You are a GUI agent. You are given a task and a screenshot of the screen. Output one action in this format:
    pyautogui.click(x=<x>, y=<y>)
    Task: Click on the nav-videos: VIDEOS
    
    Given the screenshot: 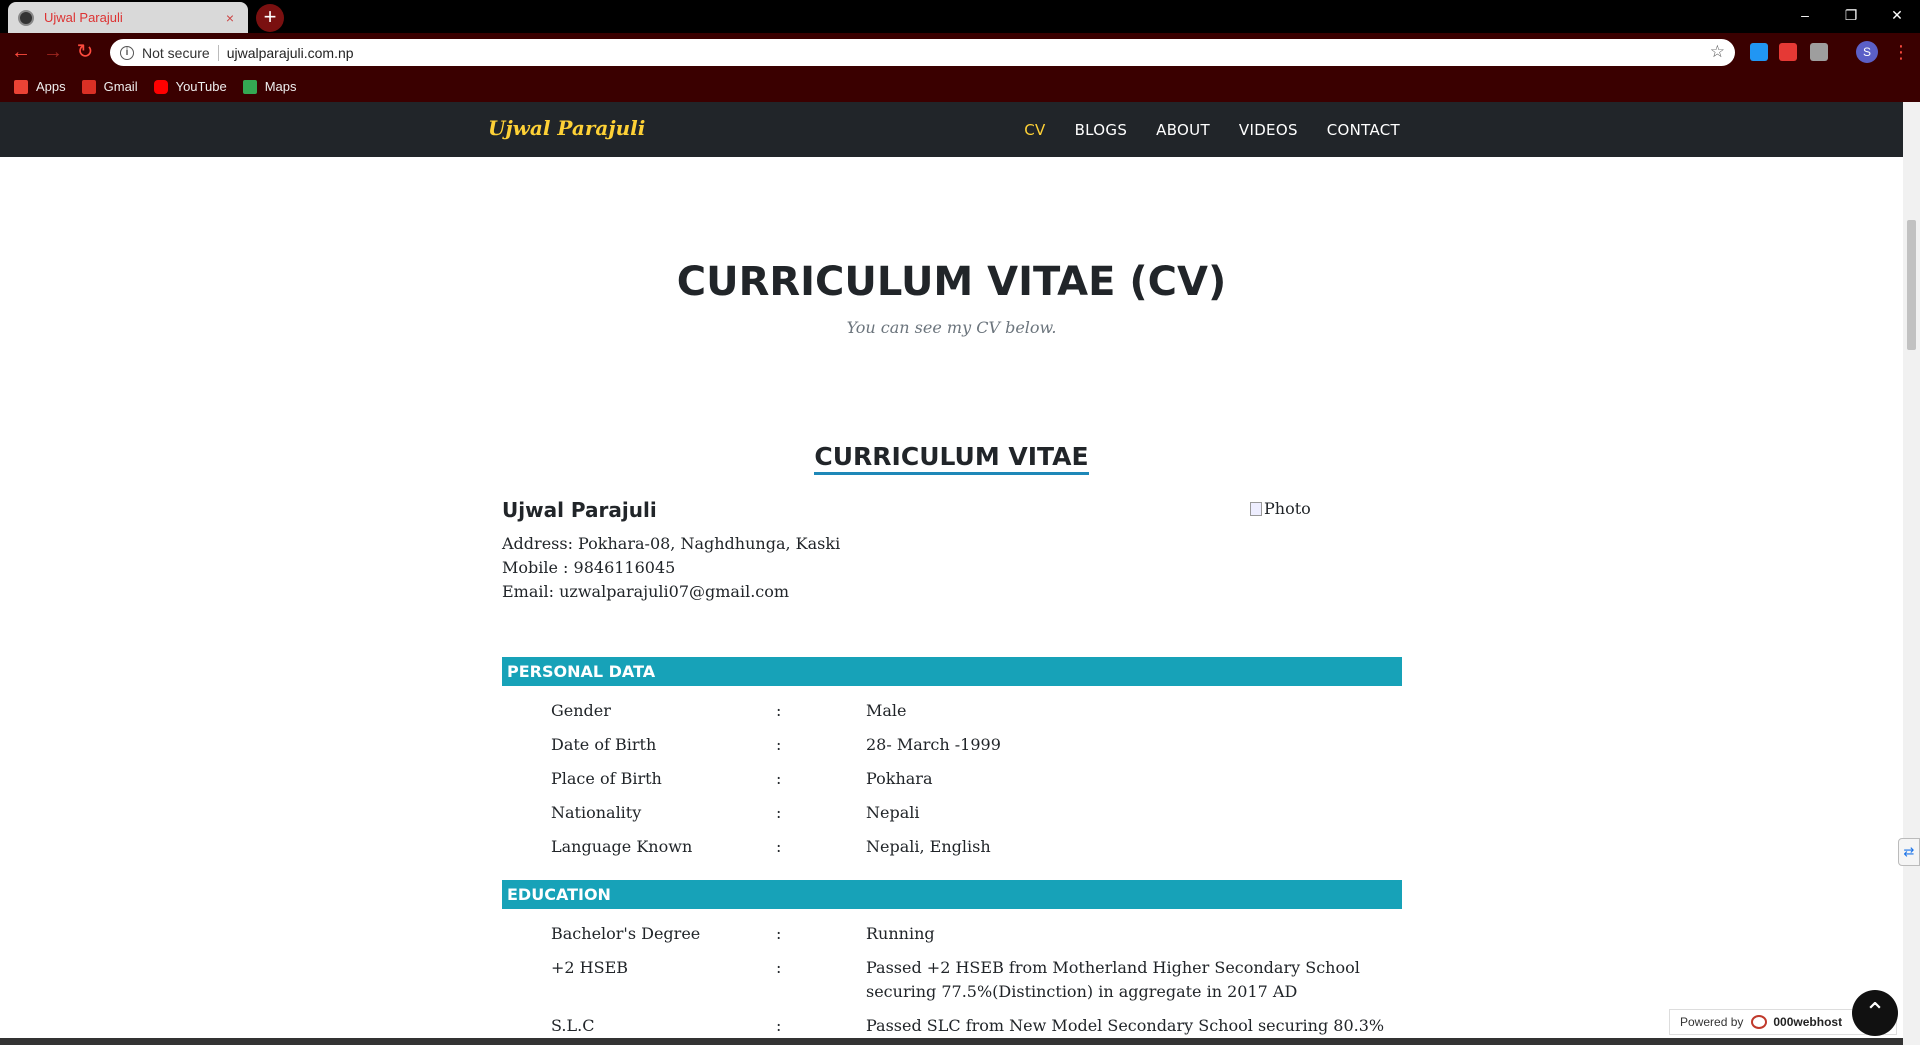 What is the action you would take?
    pyautogui.click(x=1268, y=130)
    